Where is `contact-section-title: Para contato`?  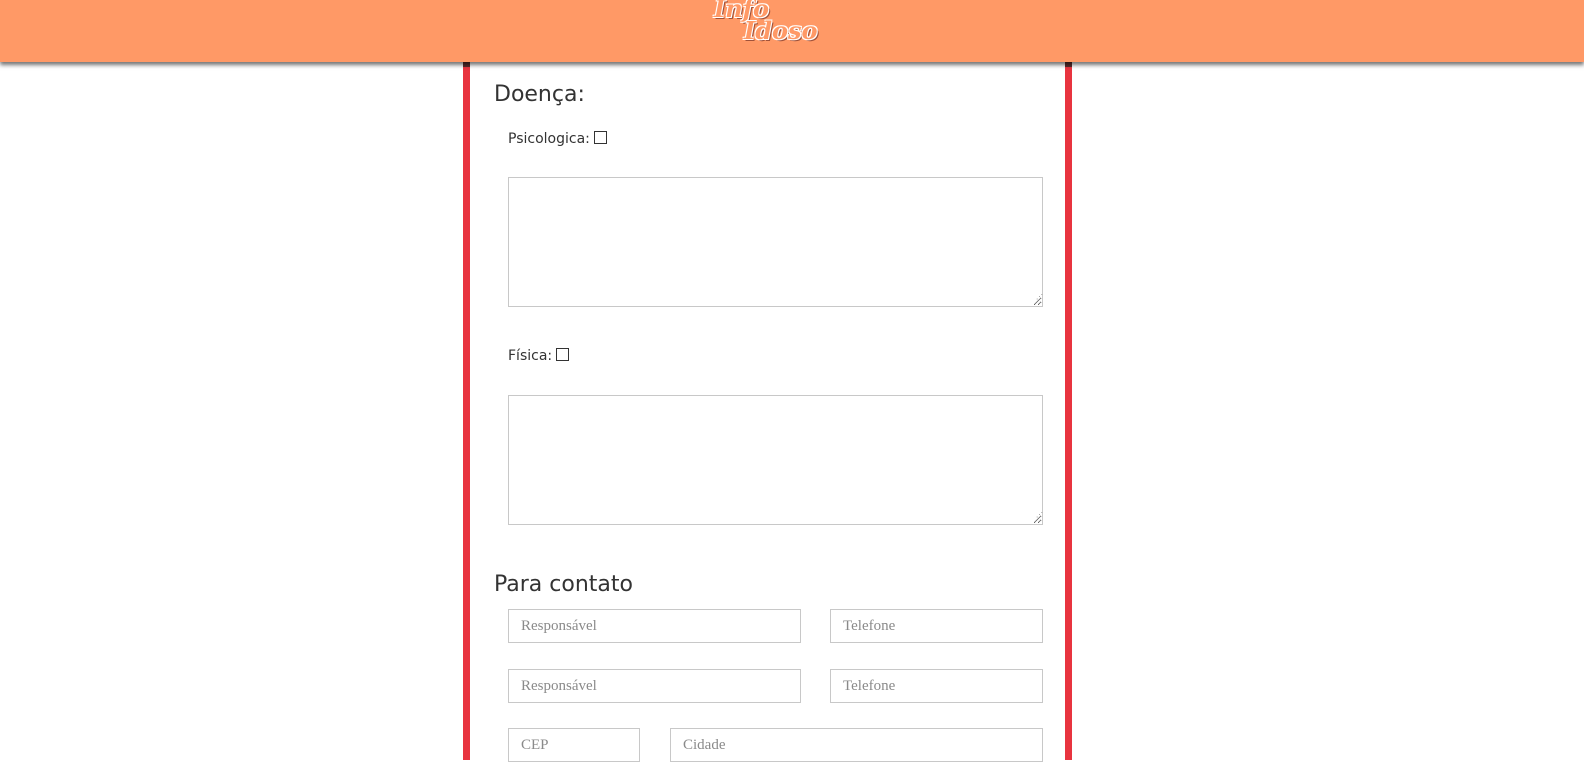
contact-section-title: Para contato is located at coordinates (563, 584).